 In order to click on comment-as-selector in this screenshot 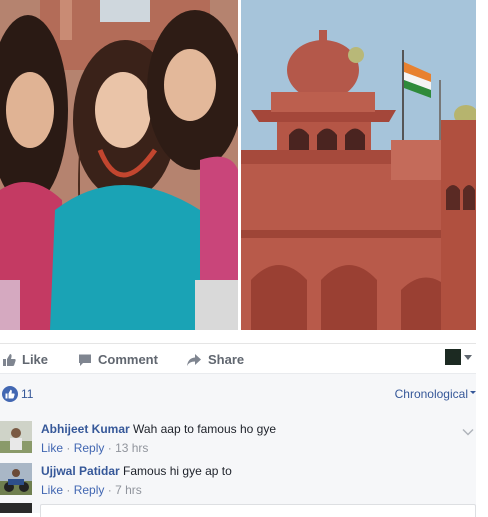, I will do `click(458, 357)`.